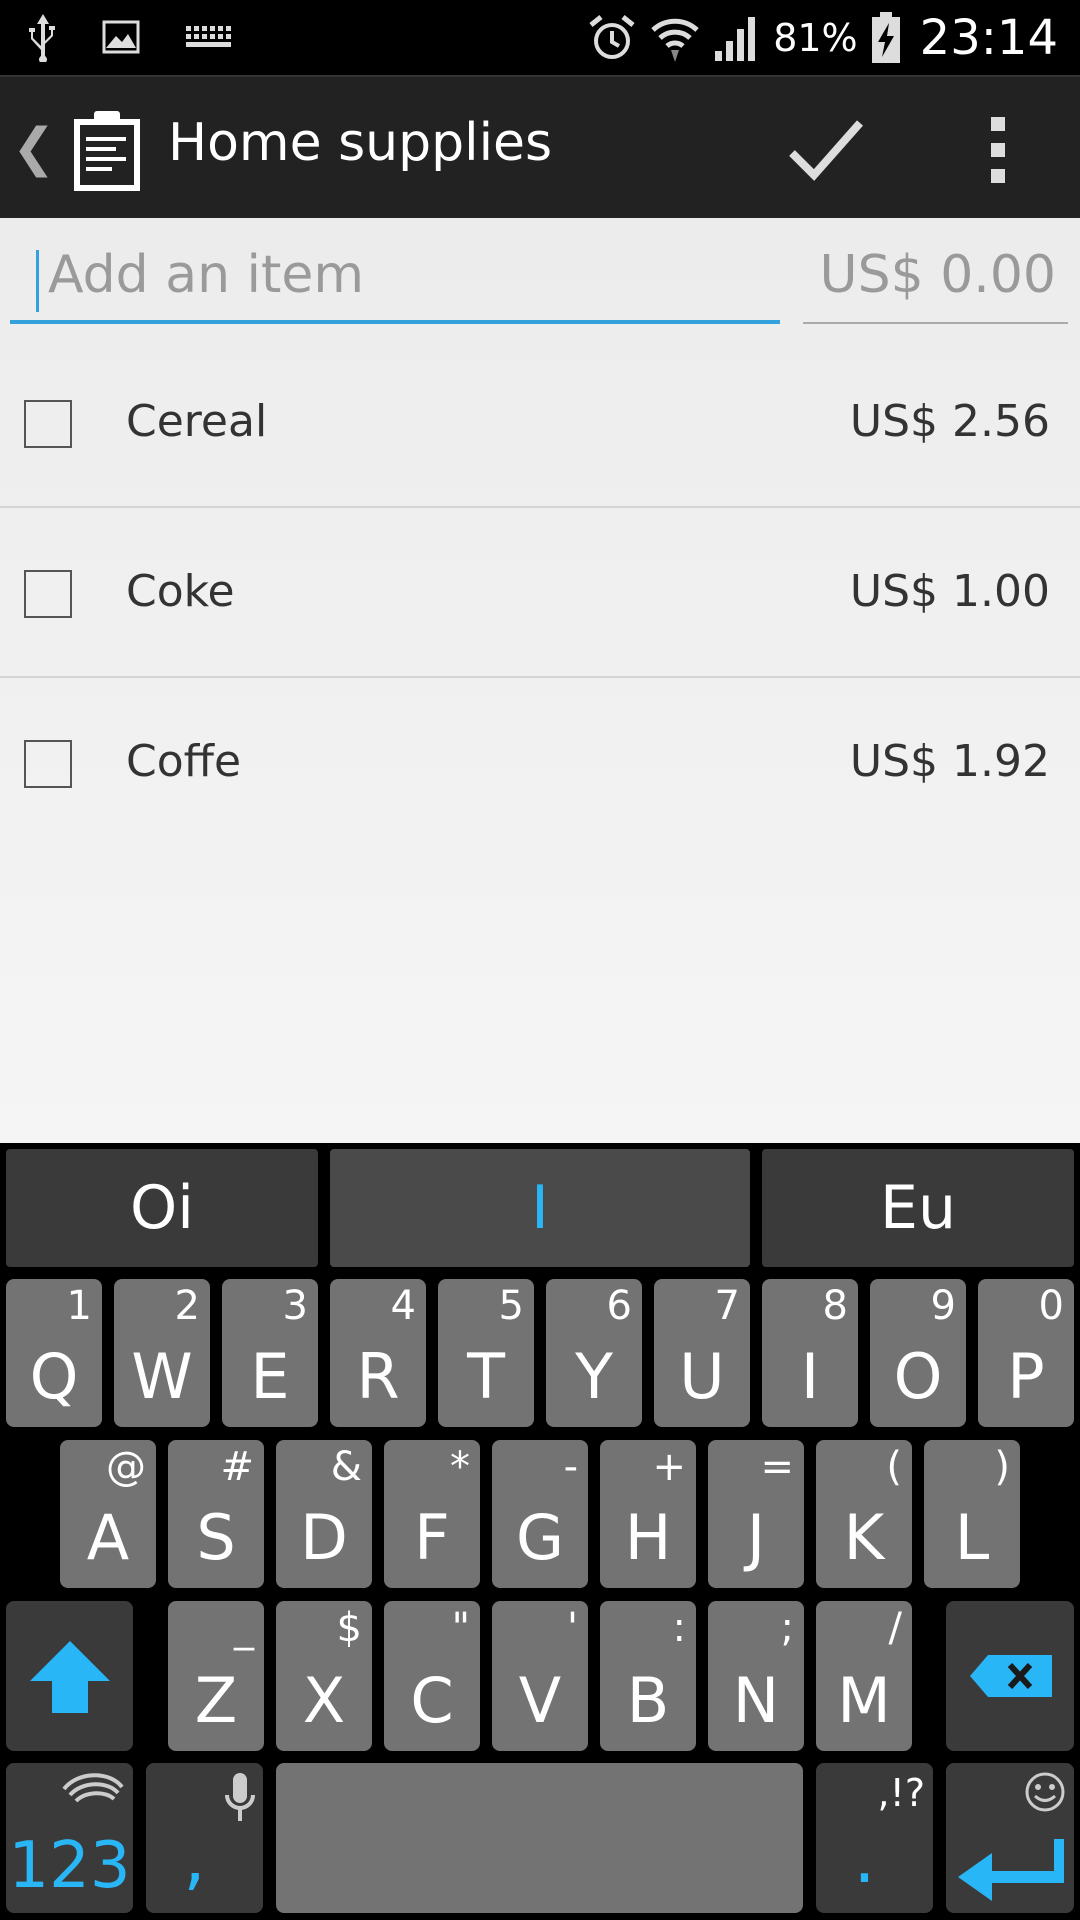 The width and height of the screenshot is (1080, 1920). I want to click on enter-icon, so click(1011, 1870).